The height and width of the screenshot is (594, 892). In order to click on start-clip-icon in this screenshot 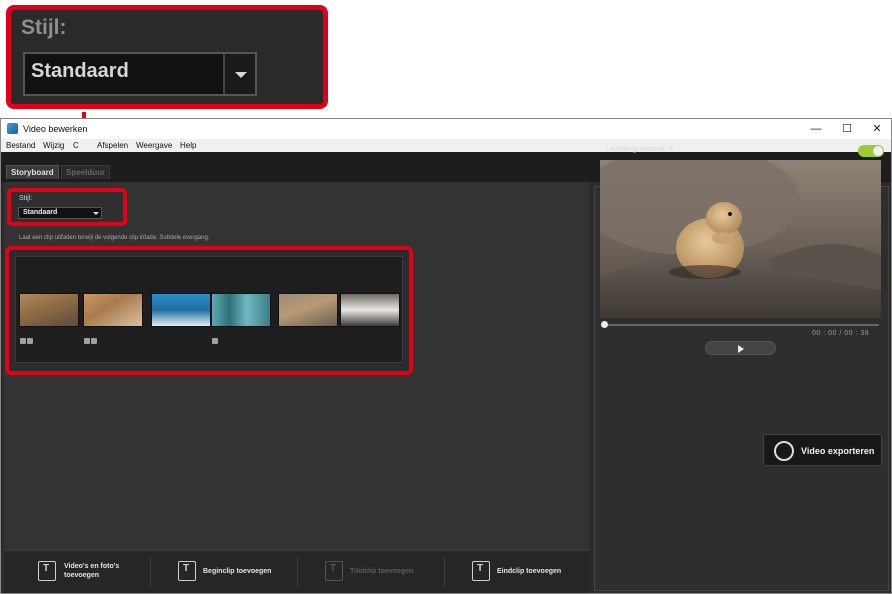, I will do `click(187, 571)`.